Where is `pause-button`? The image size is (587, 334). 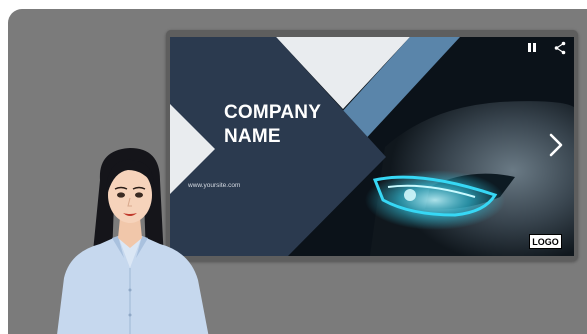 pause-button is located at coordinates (532, 48).